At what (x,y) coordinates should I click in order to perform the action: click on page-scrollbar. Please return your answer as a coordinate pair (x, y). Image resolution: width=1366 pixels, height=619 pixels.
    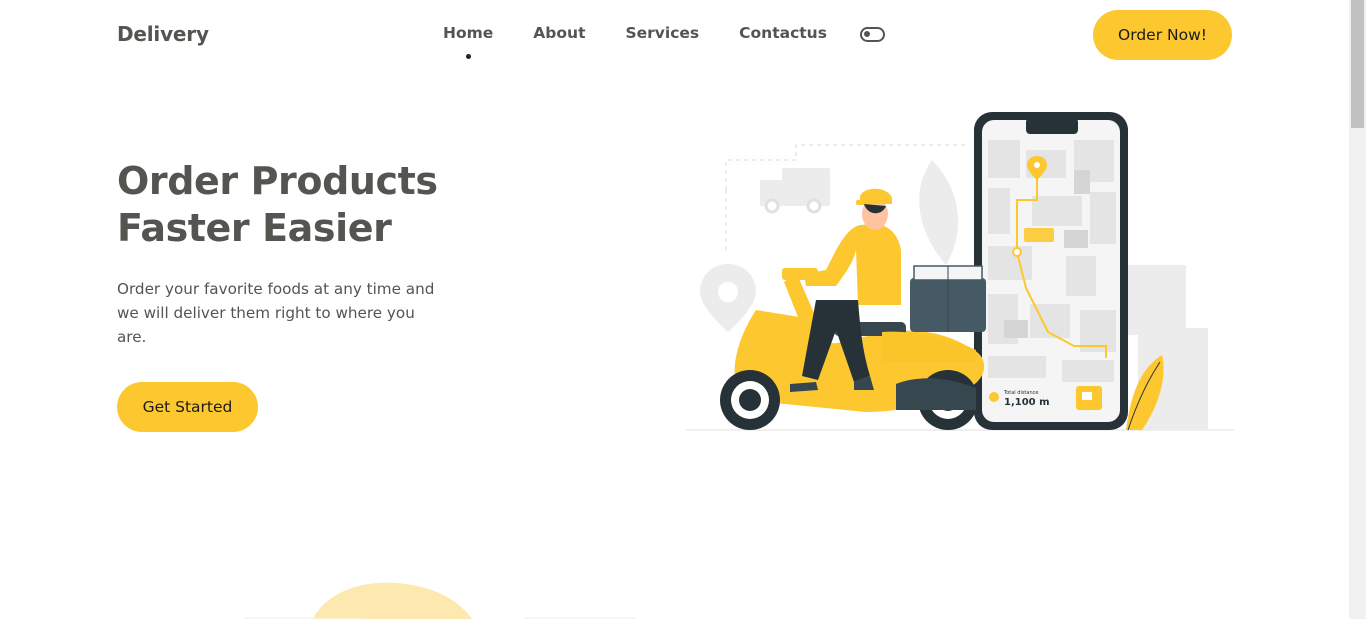
    Looking at the image, I should click on (1357, 309).